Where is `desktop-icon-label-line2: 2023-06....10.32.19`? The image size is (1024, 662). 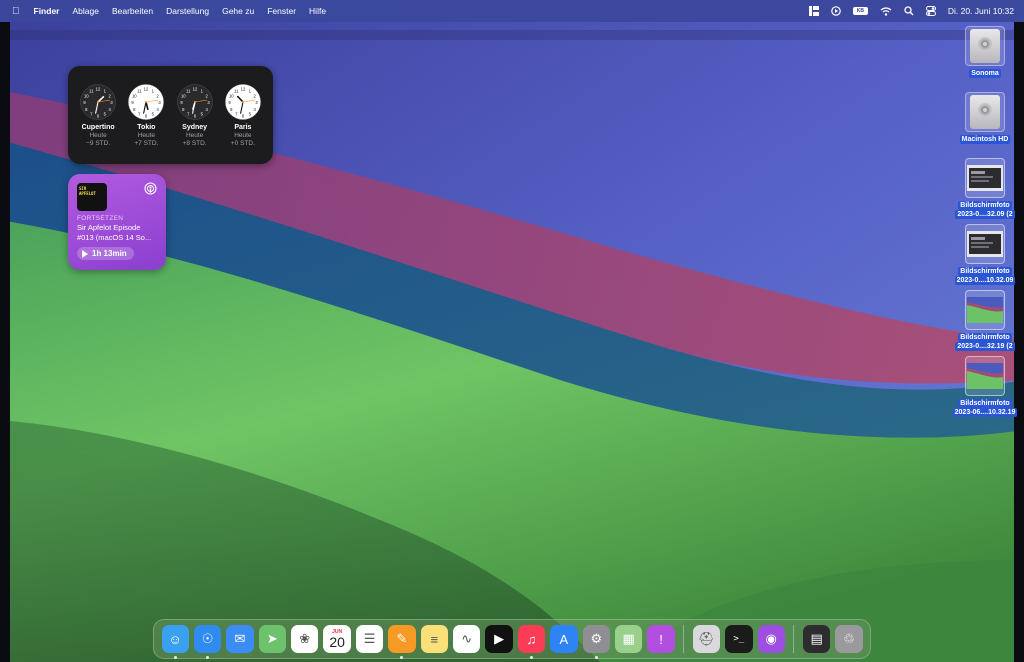 desktop-icon-label-line2: 2023-06....10.32.19 is located at coordinates (985, 412).